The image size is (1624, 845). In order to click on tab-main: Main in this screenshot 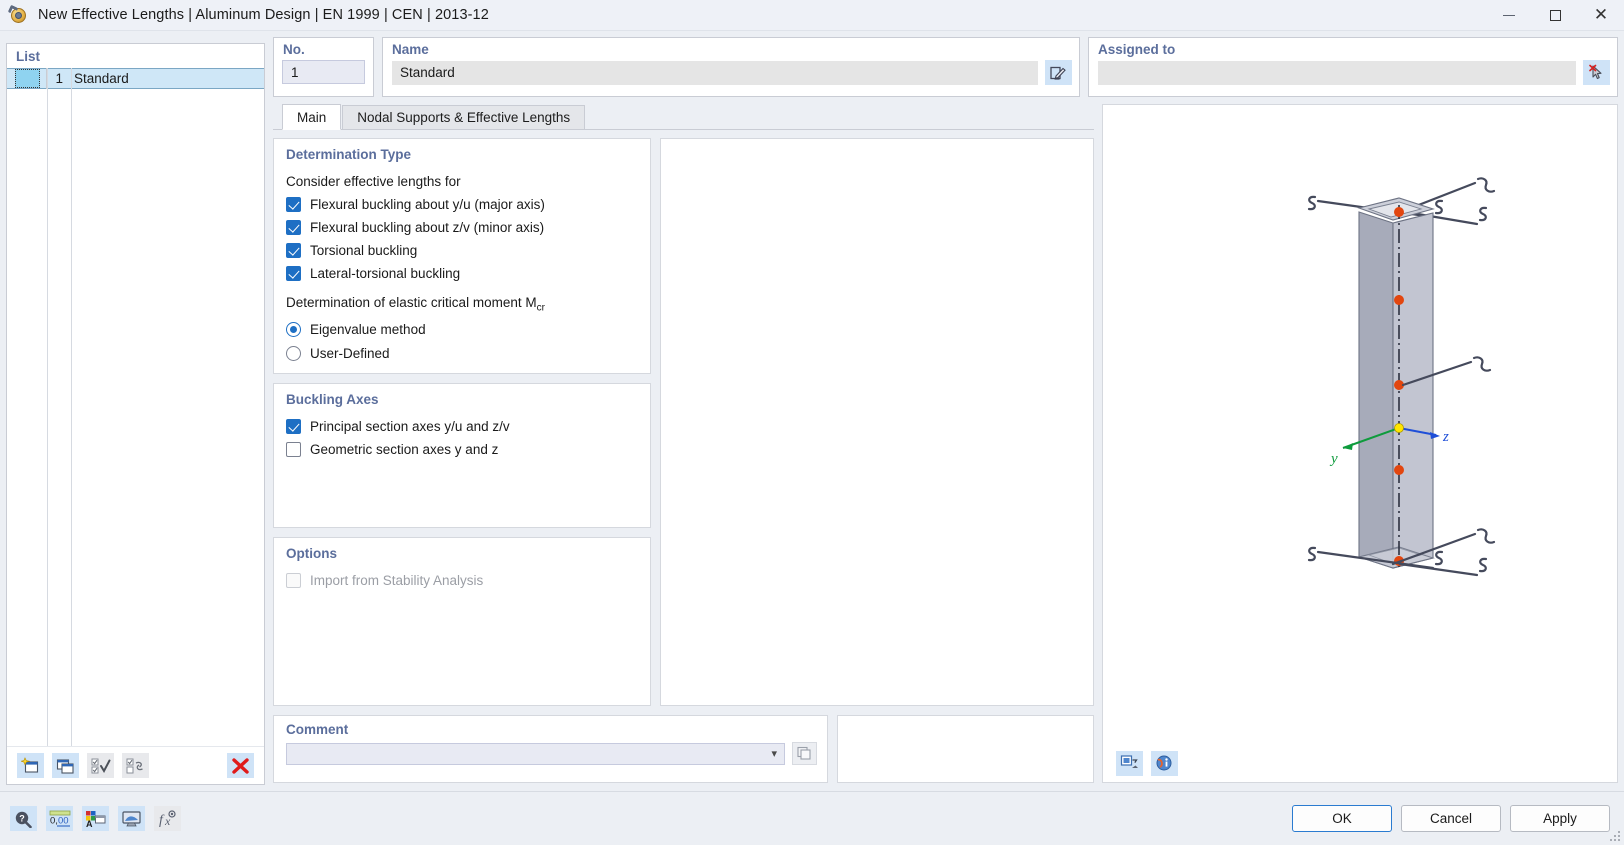, I will do `click(312, 117)`.